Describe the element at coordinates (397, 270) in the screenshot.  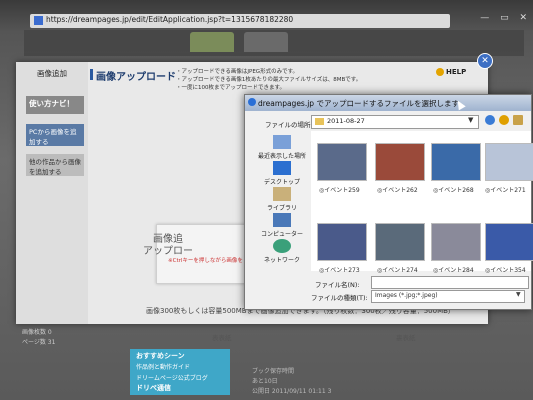
I see `file-name: ◎イベント274` at that location.